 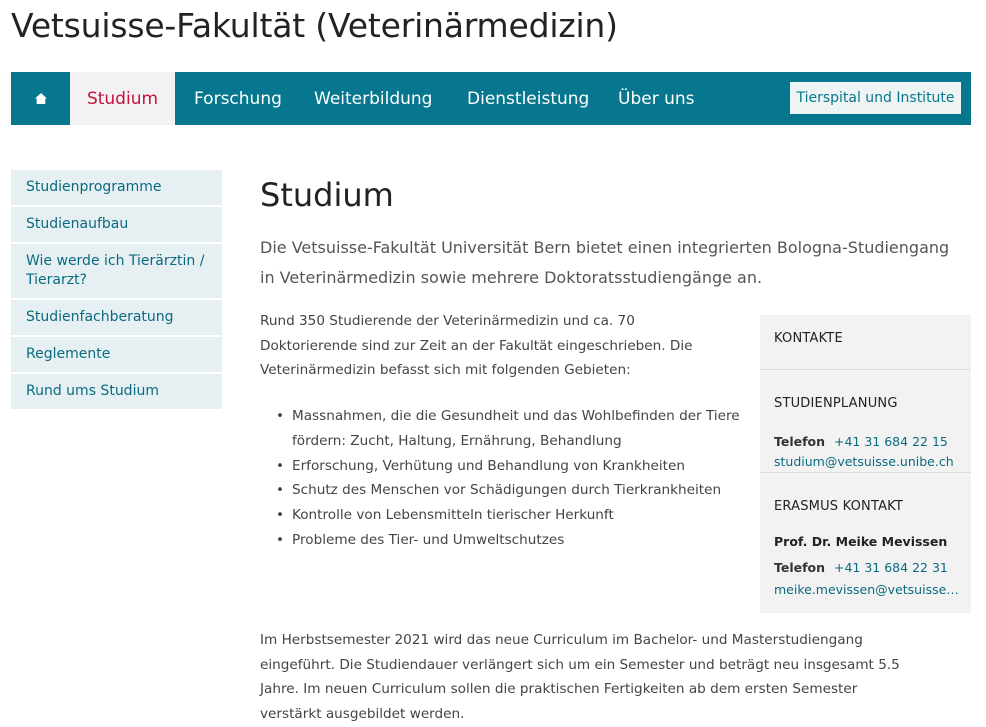 What do you see at coordinates (836, 403) in the screenshot?
I see `studienplanung-heading: STUDIENPLANUNG` at bounding box center [836, 403].